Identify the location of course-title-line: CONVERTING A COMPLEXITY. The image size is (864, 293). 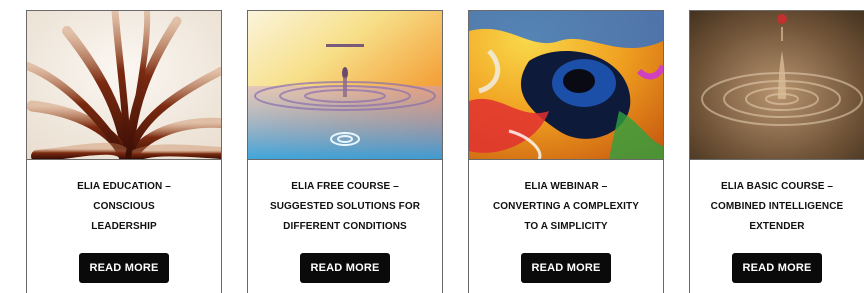
(565, 206).